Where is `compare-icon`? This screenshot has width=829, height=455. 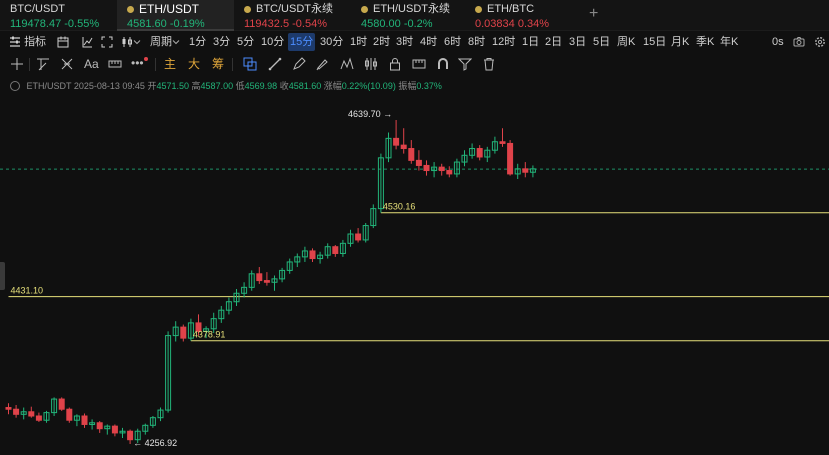
compare-icon is located at coordinates (87, 42).